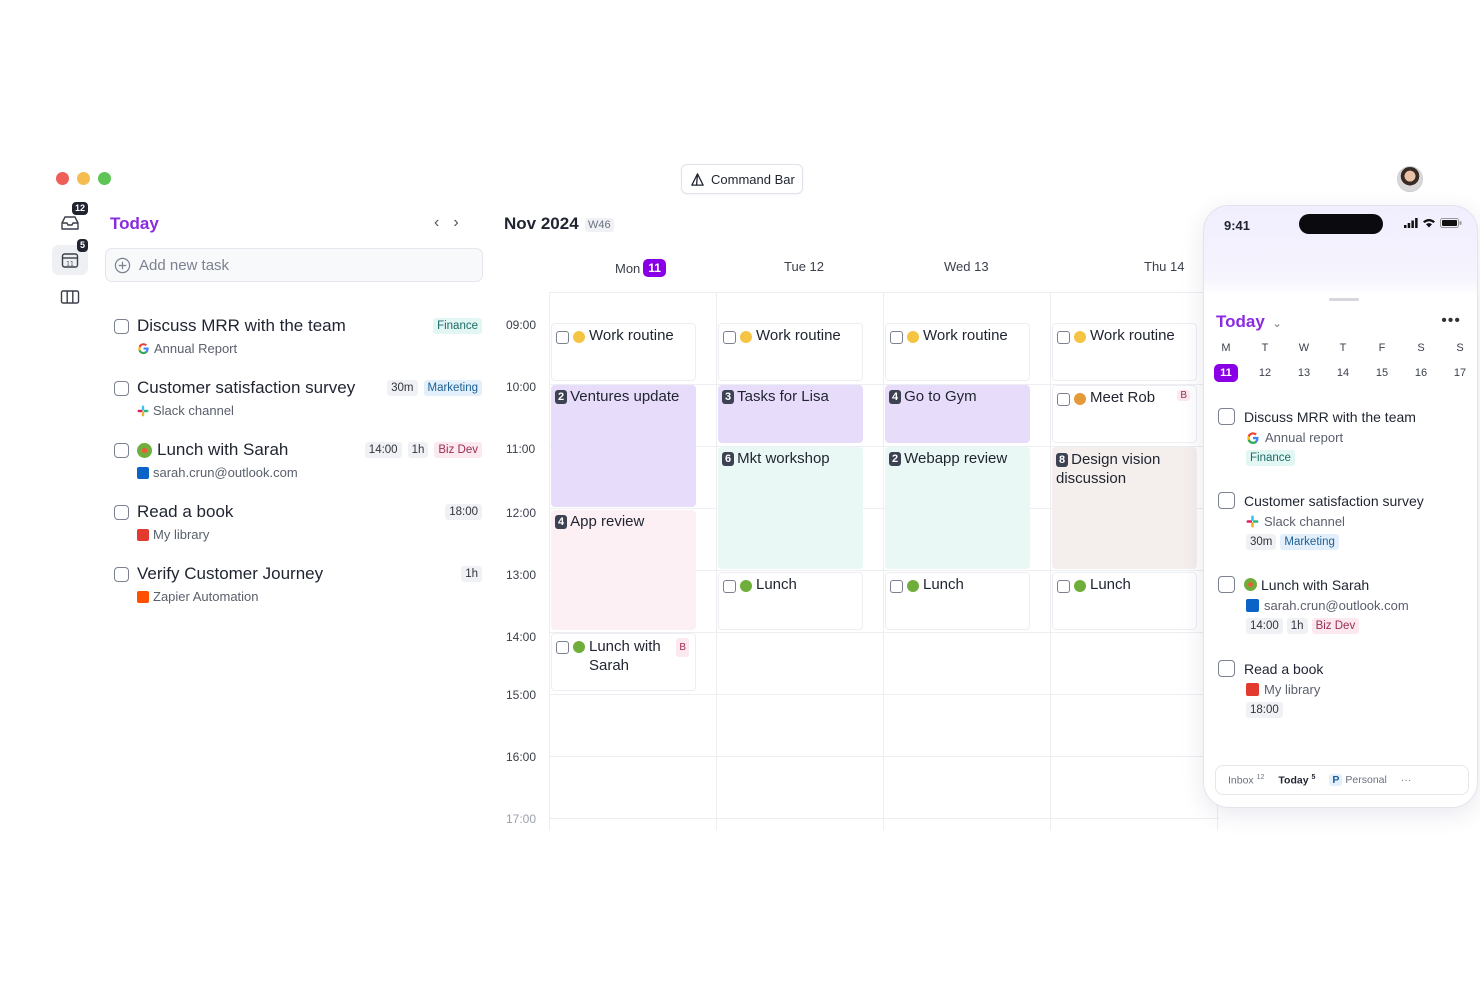 The image size is (1480, 987). I want to click on command-bar-button: Command Bar, so click(742, 179).